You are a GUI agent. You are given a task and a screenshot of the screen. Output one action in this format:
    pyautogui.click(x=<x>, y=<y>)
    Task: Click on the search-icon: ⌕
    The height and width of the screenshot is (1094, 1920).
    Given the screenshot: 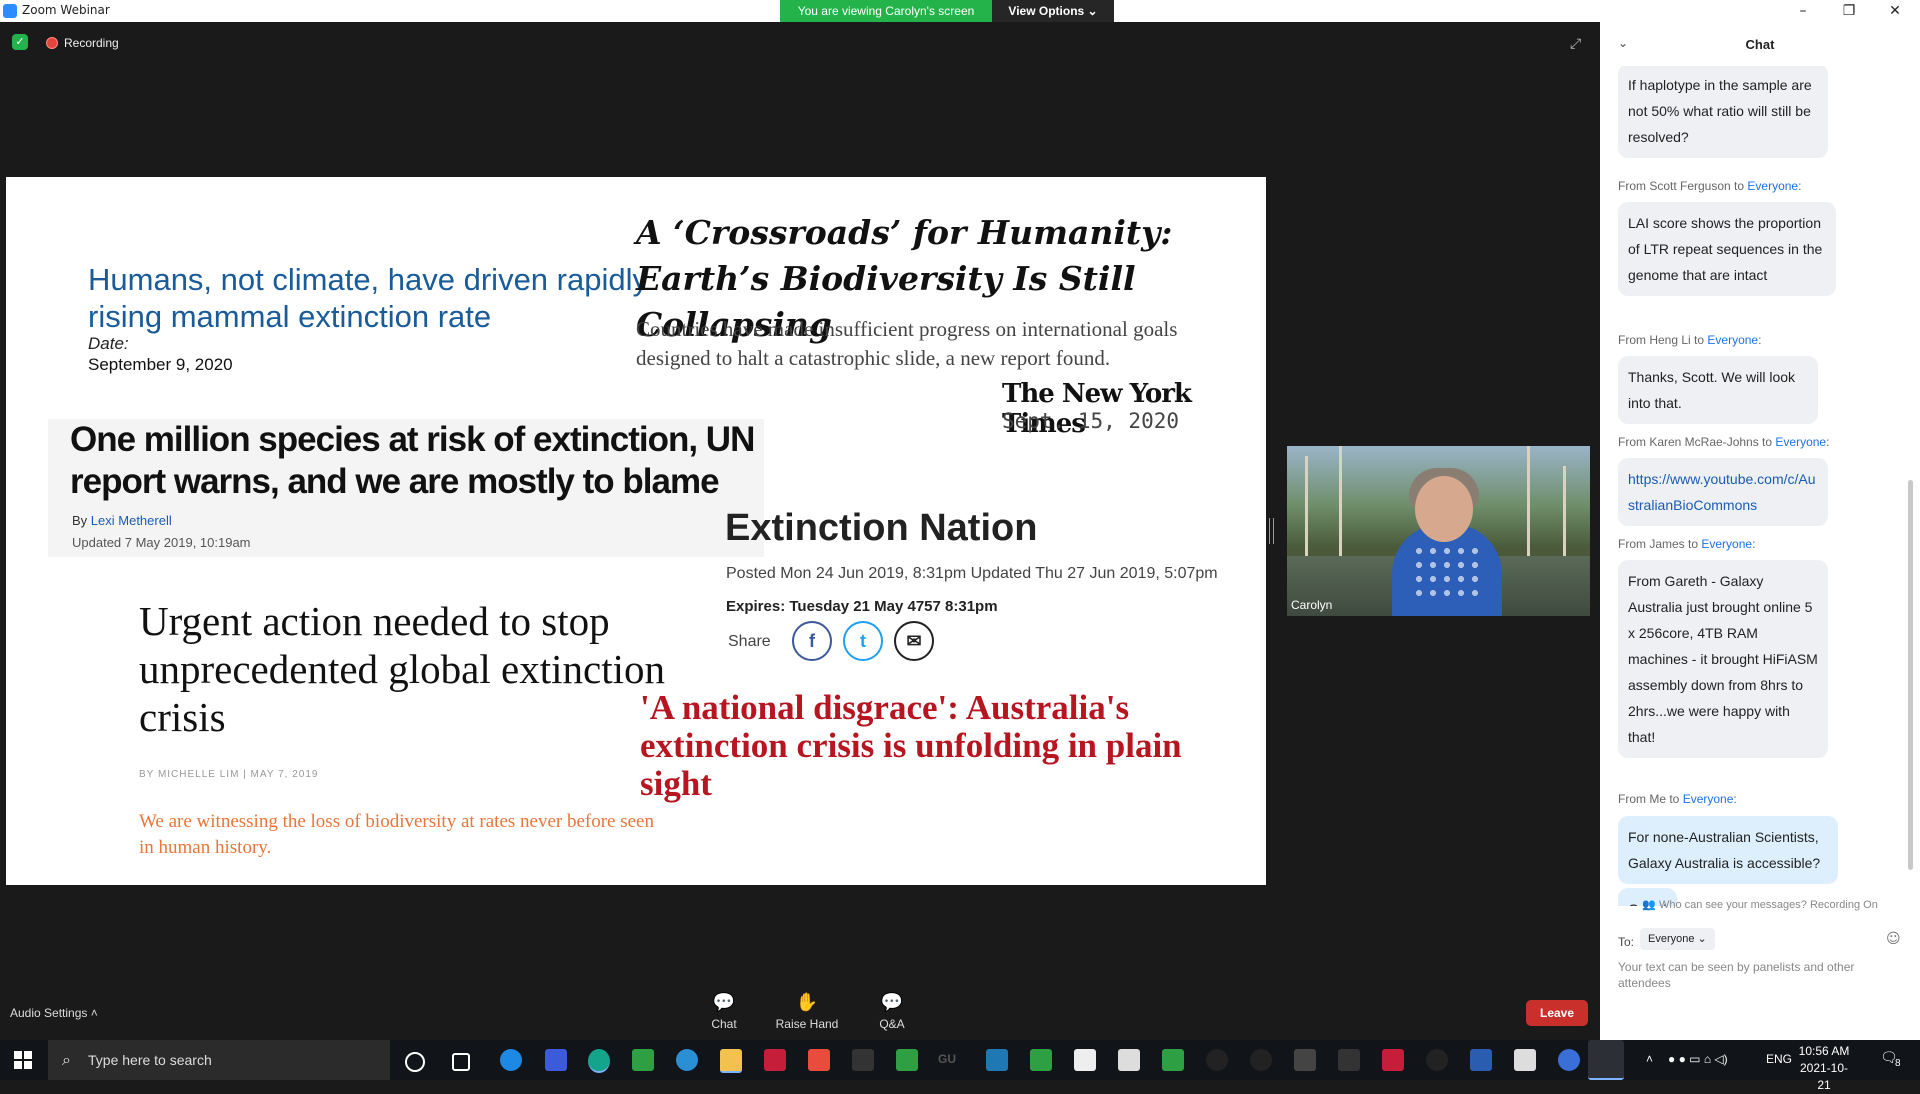 What is the action you would take?
    pyautogui.click(x=66, y=1059)
    